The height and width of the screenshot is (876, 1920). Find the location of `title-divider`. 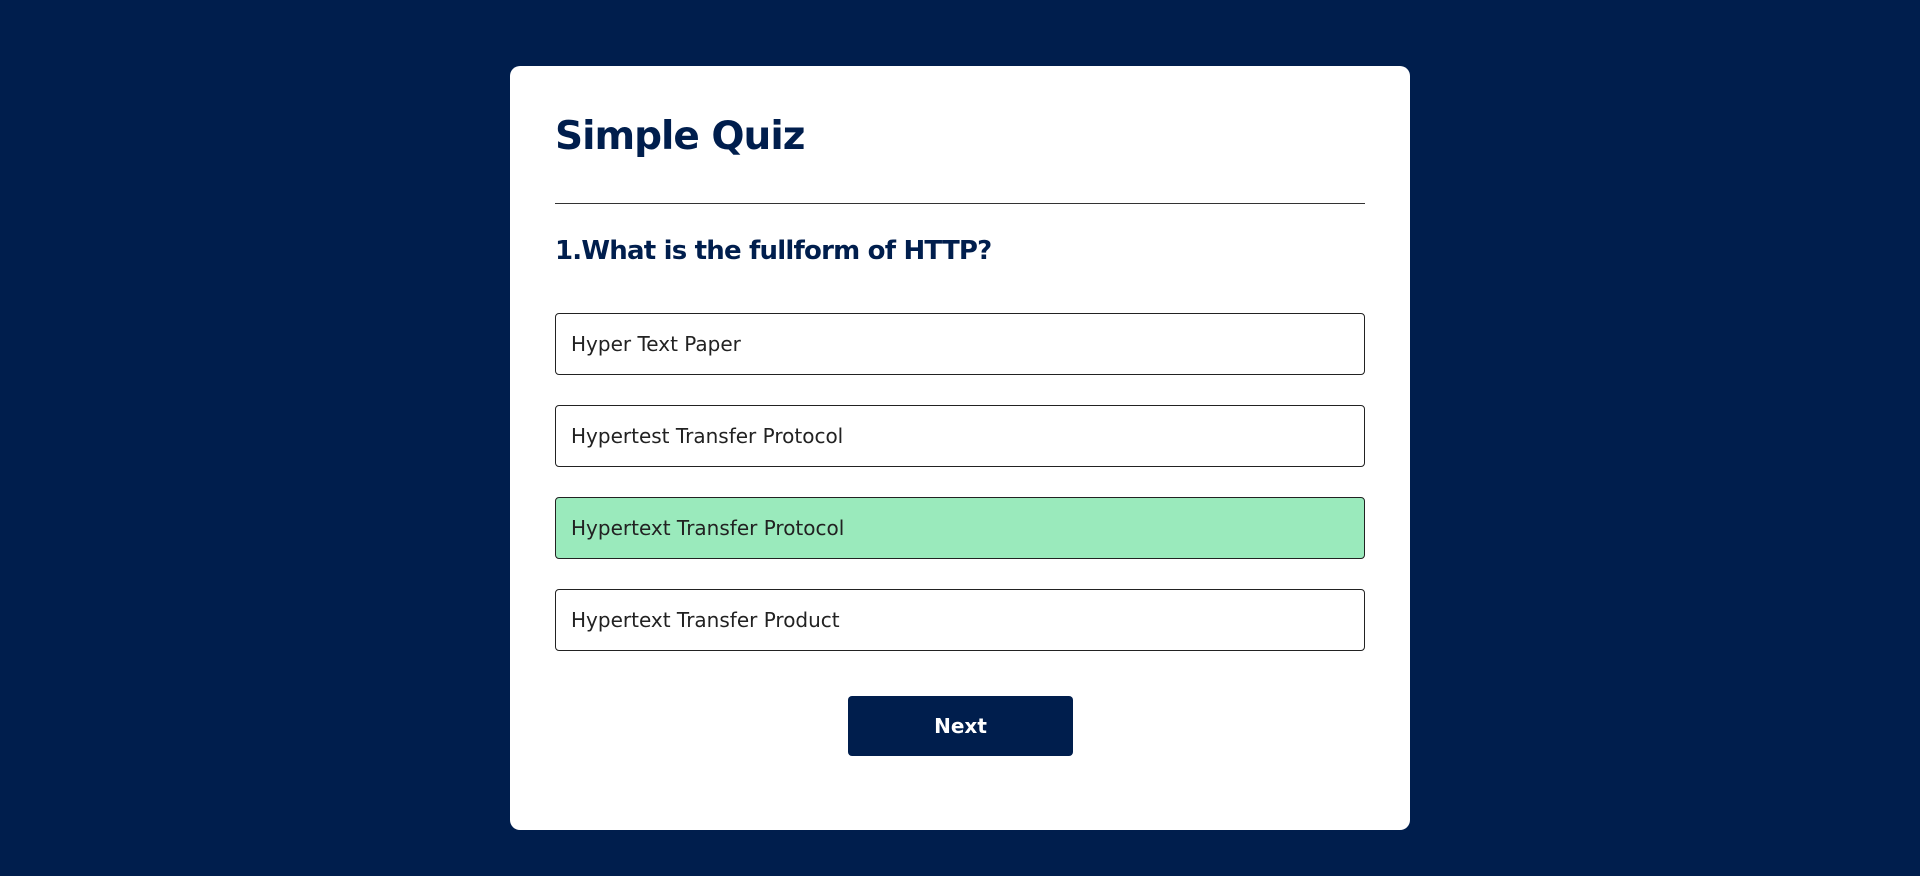

title-divider is located at coordinates (960, 203).